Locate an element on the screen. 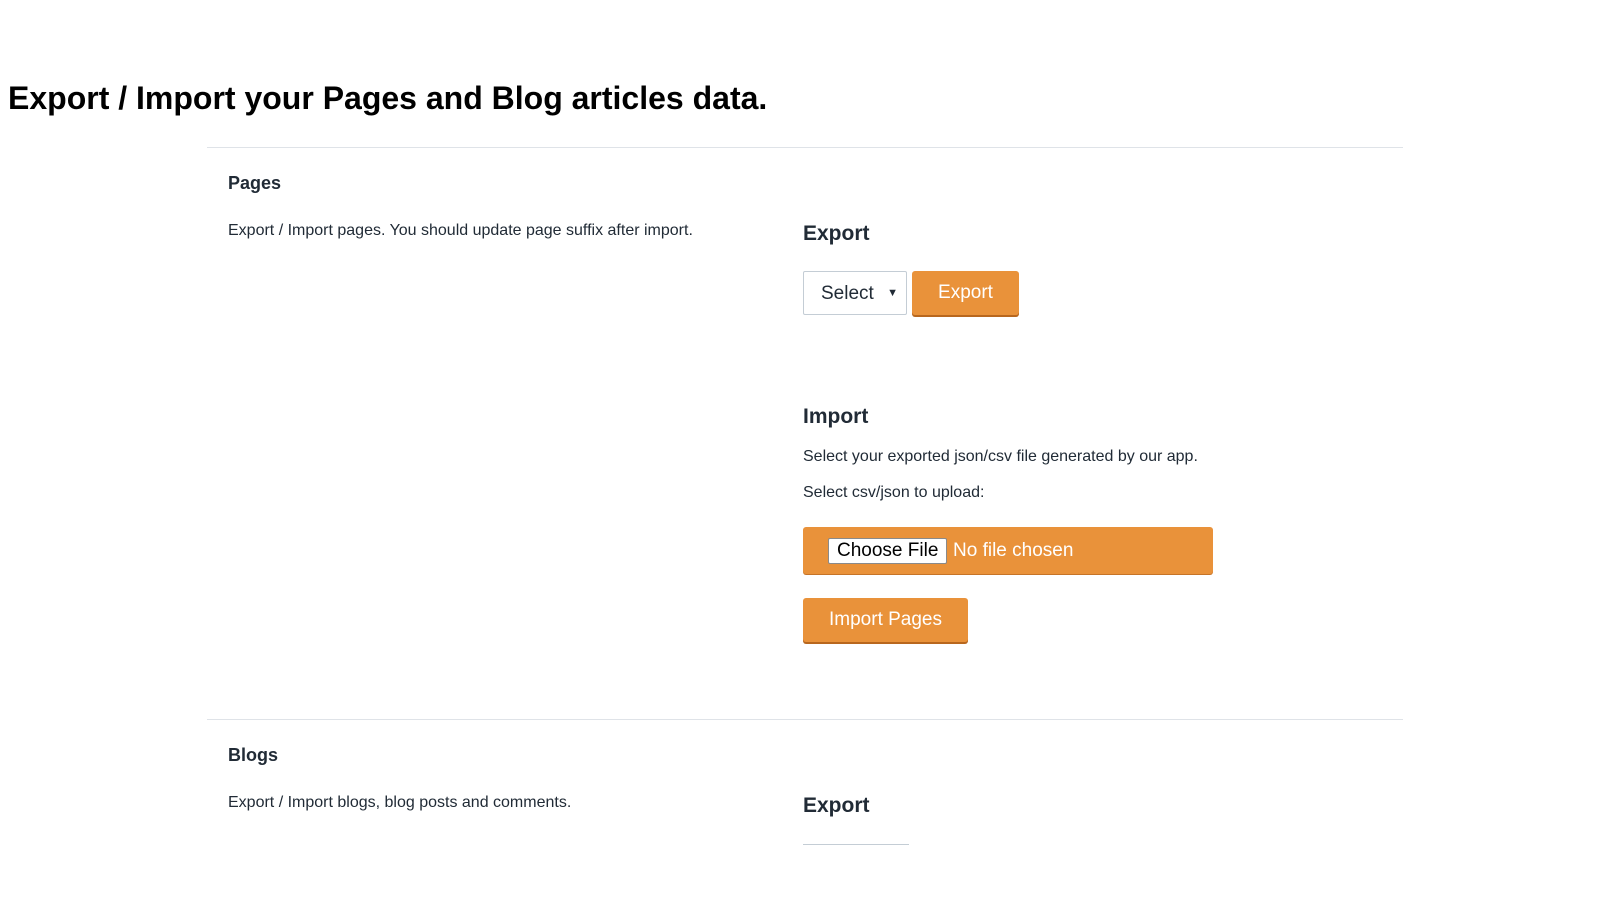  blogs-export-format-select is located at coordinates (856, 844).